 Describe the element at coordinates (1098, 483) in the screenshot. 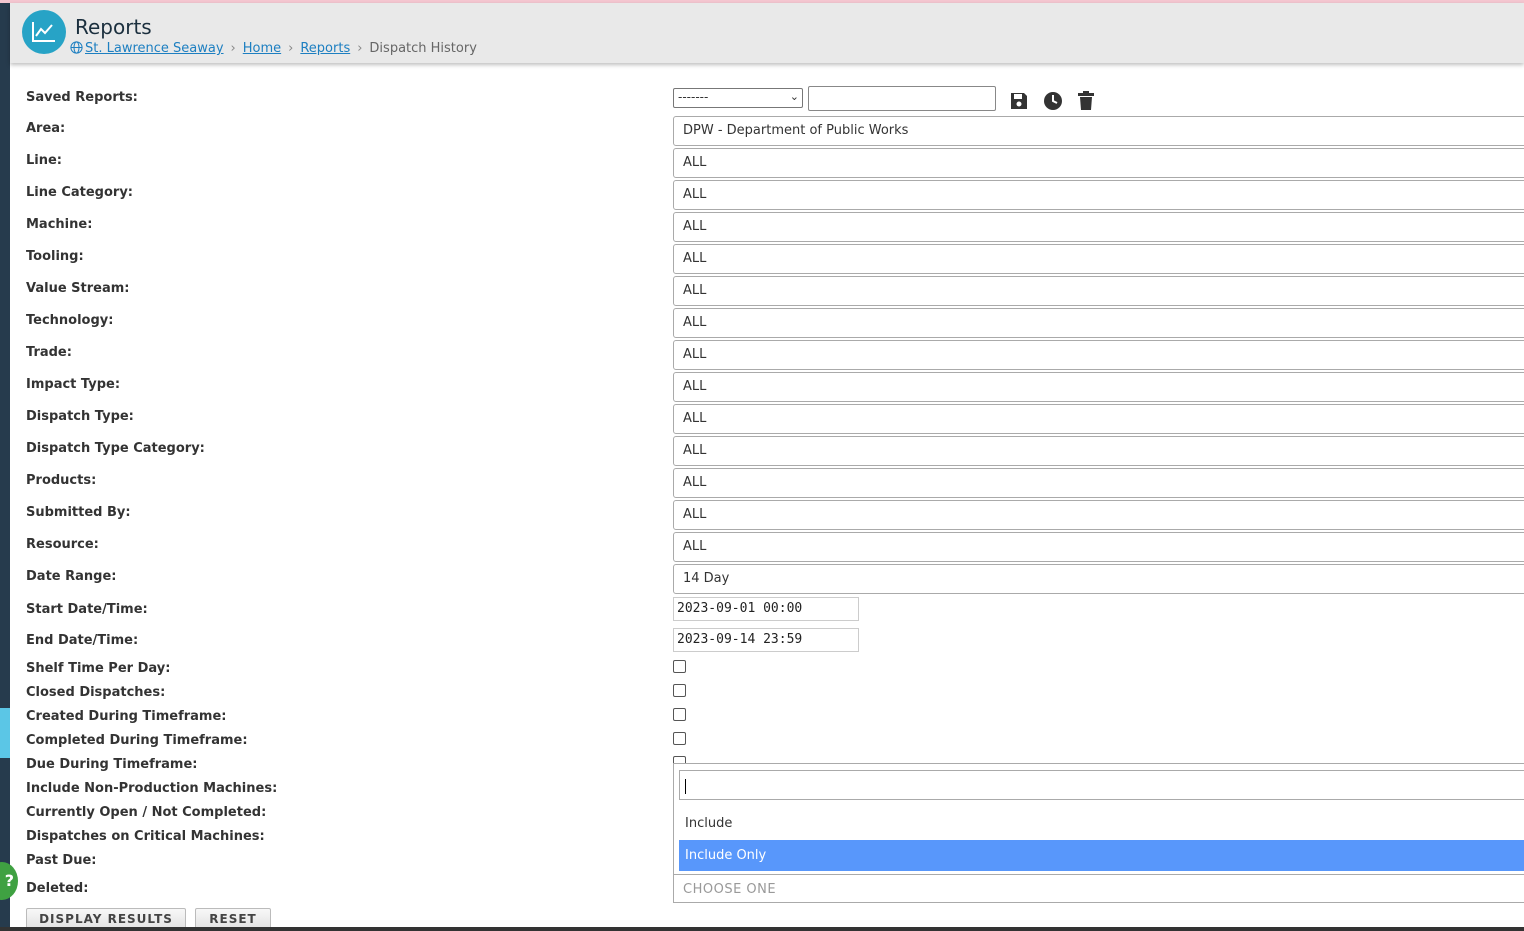

I see `products-select: ALL` at that location.